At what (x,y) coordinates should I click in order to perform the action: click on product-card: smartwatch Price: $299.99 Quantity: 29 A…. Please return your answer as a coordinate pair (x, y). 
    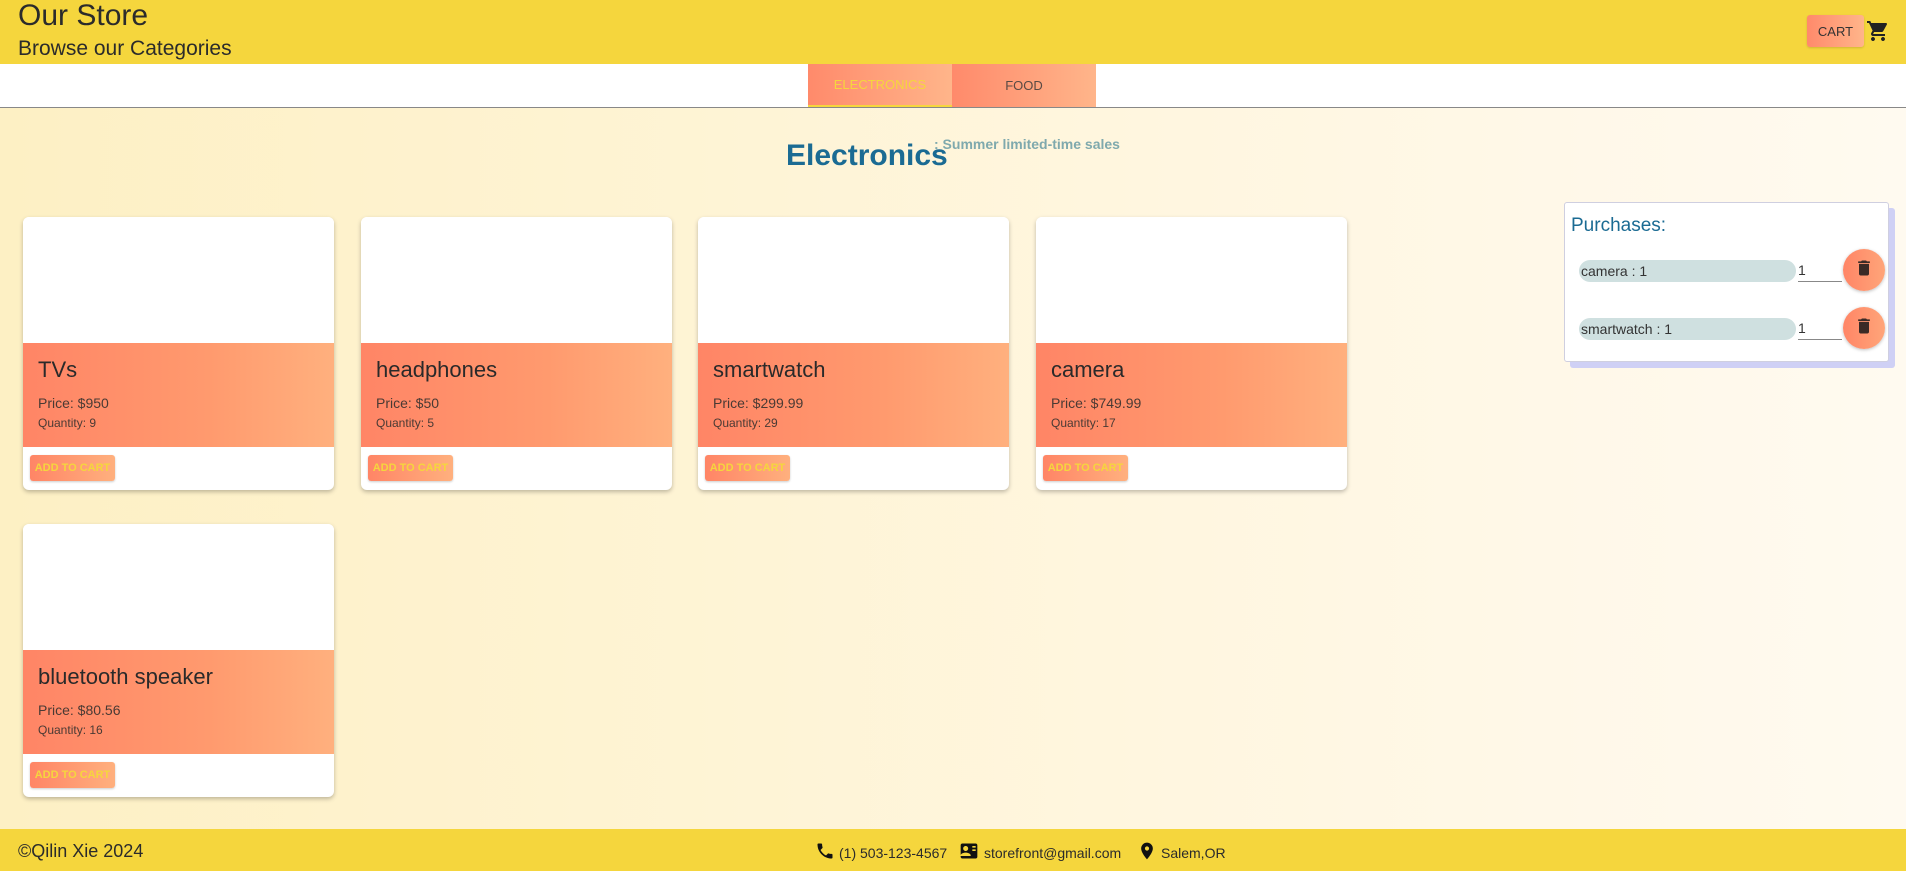
    Looking at the image, I should click on (853, 353).